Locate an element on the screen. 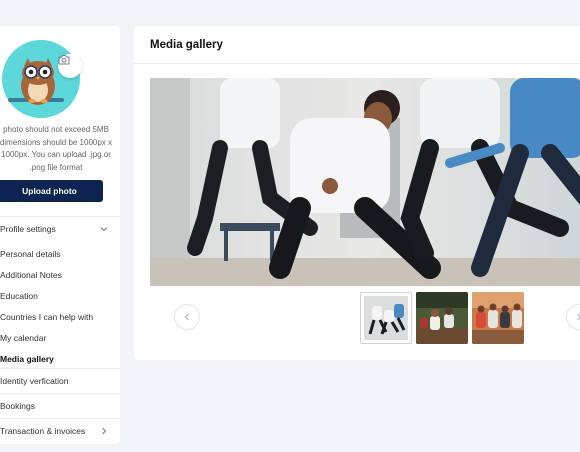 The height and width of the screenshot is (452, 580). avatar is located at coordinates (42, 79).